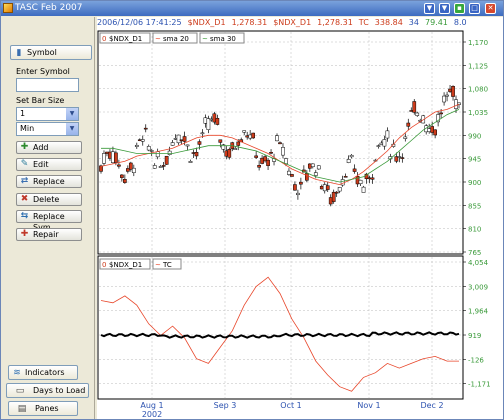  Describe the element at coordinates (490, 8) in the screenshot. I see `close-button: ✕` at that location.